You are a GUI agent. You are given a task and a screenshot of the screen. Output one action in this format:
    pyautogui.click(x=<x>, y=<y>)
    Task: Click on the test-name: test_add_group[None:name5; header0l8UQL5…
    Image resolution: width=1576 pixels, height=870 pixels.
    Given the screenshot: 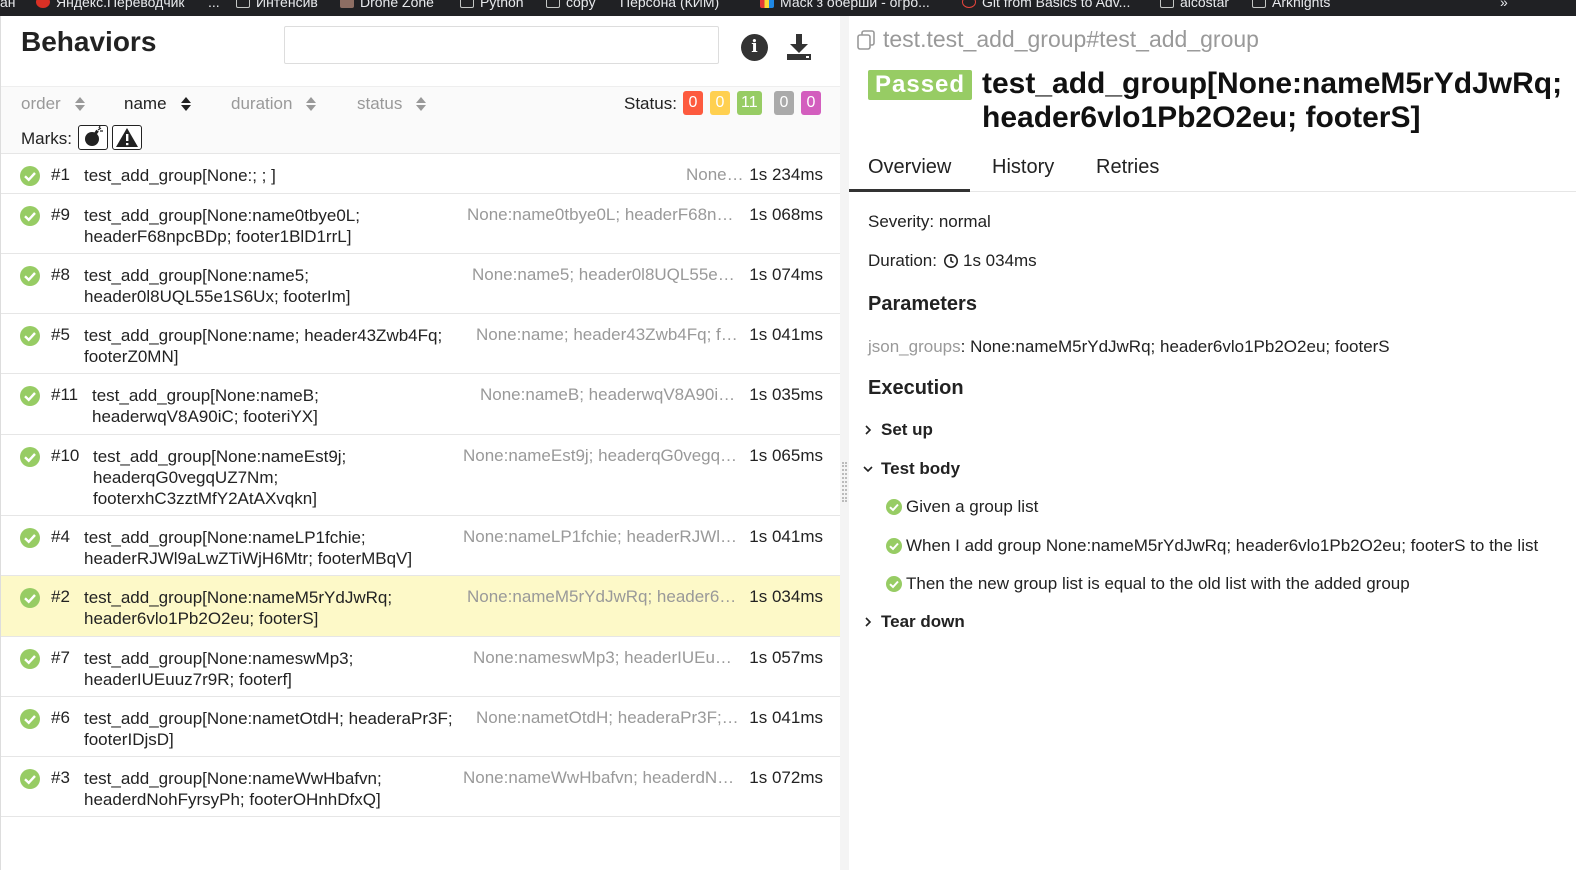 What is the action you would take?
    pyautogui.click(x=217, y=286)
    